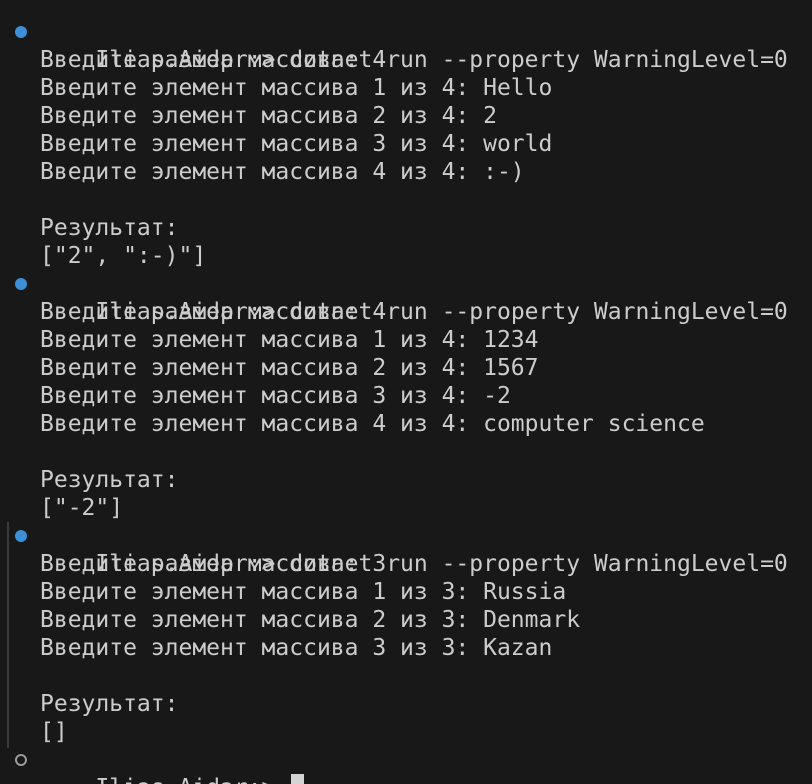 This screenshot has width=812, height=784. I want to click on prompt: Ilias.Aidar:>, so click(185, 779).